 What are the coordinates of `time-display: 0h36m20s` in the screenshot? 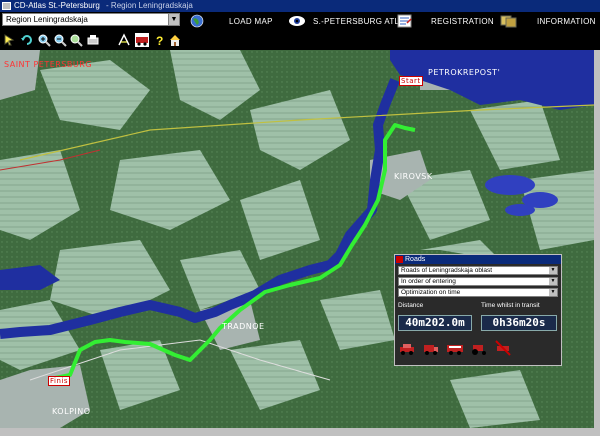 It's located at (519, 323).